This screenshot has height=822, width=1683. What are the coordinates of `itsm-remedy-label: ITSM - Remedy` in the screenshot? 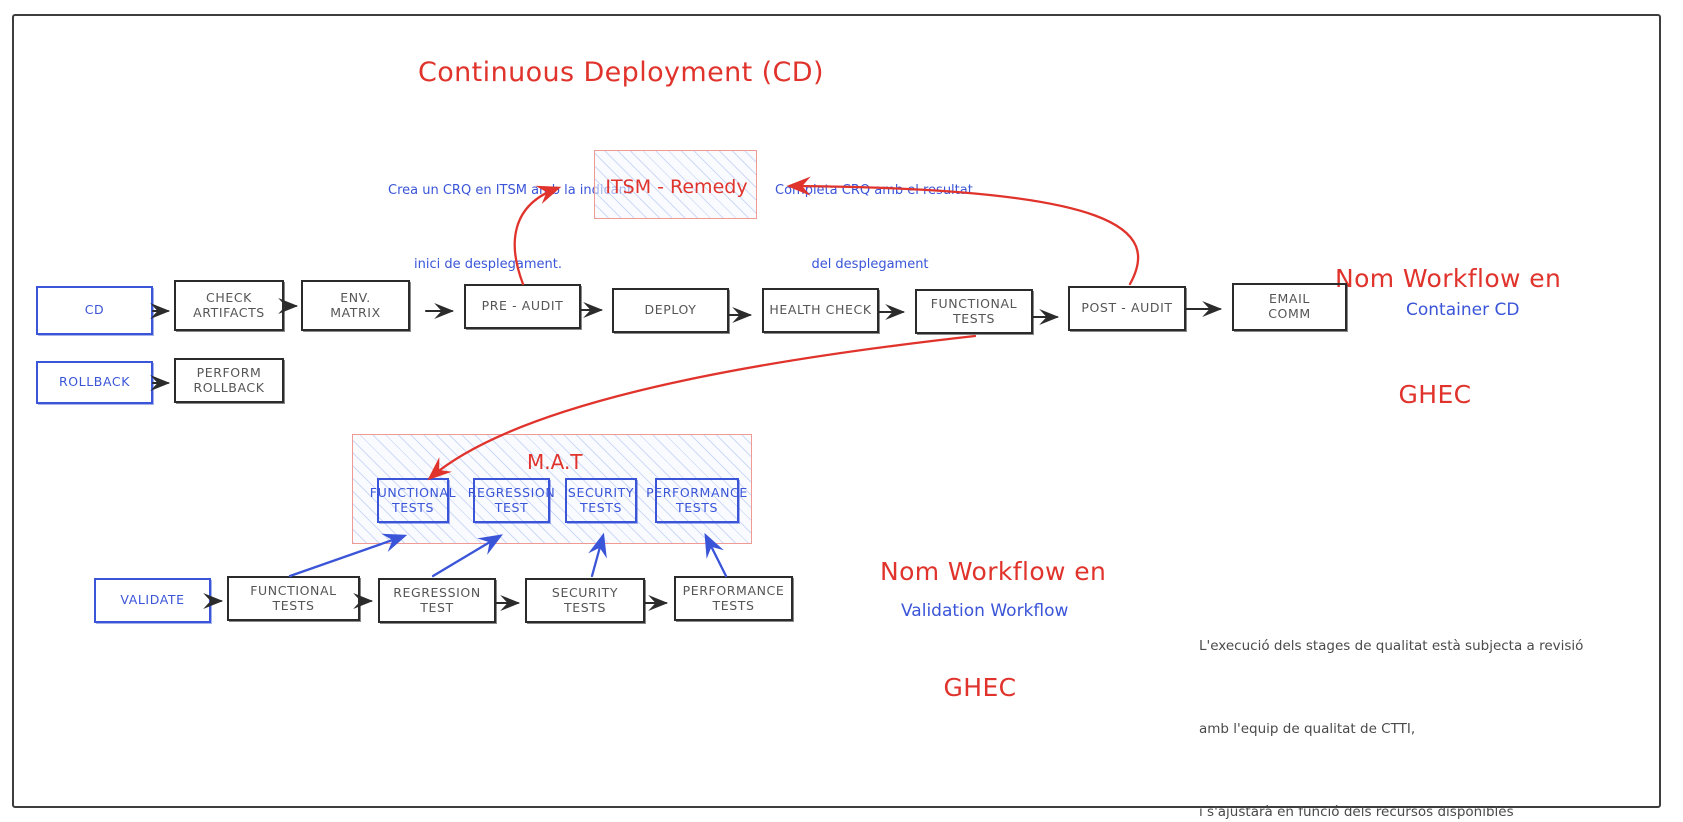 It's located at (676, 187).